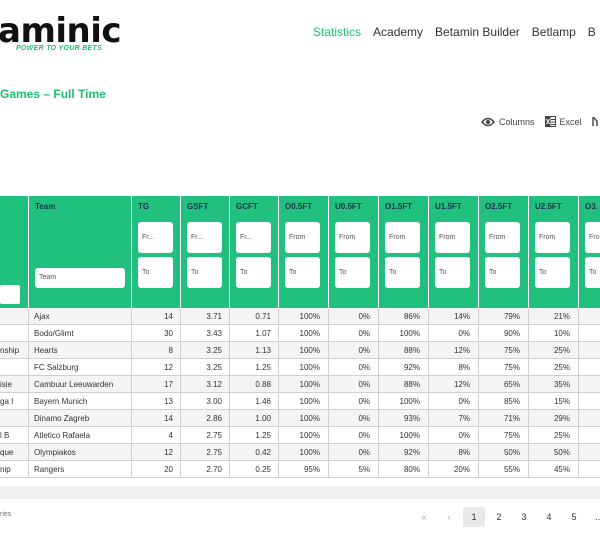 Image resolution: width=600 pixels, height=548 pixels. I want to click on col-u15-label: U1.5FT, so click(448, 206).